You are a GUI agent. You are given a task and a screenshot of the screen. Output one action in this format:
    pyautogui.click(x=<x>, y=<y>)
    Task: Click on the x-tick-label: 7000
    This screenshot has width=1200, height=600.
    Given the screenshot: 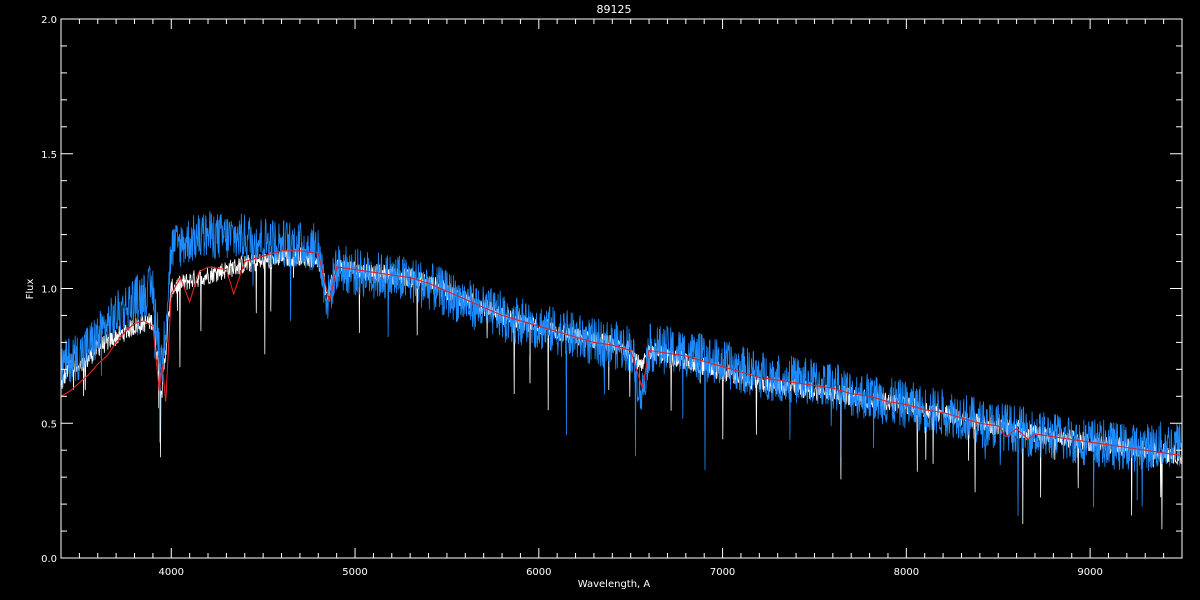 What is the action you would take?
    pyautogui.click(x=722, y=572)
    